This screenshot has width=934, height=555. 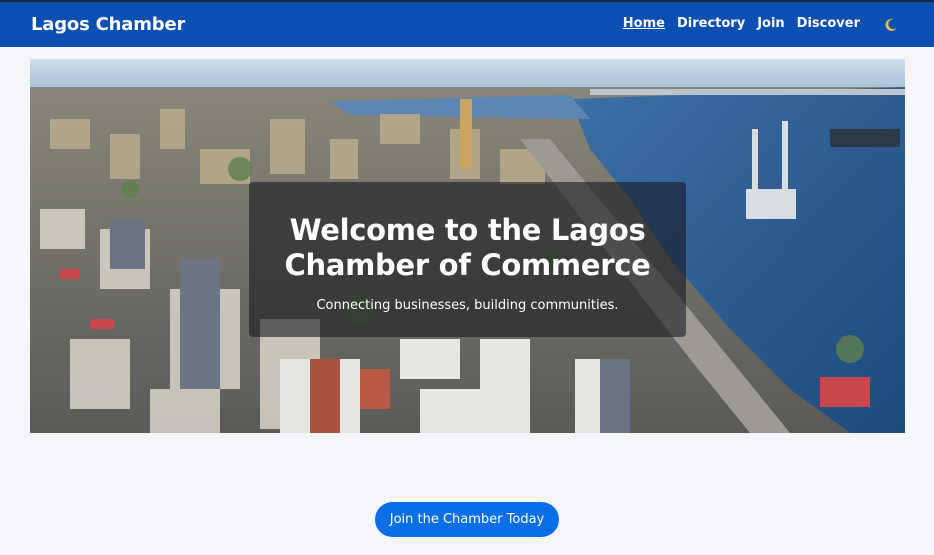 I want to click on nav-home-link: Home, so click(x=644, y=23).